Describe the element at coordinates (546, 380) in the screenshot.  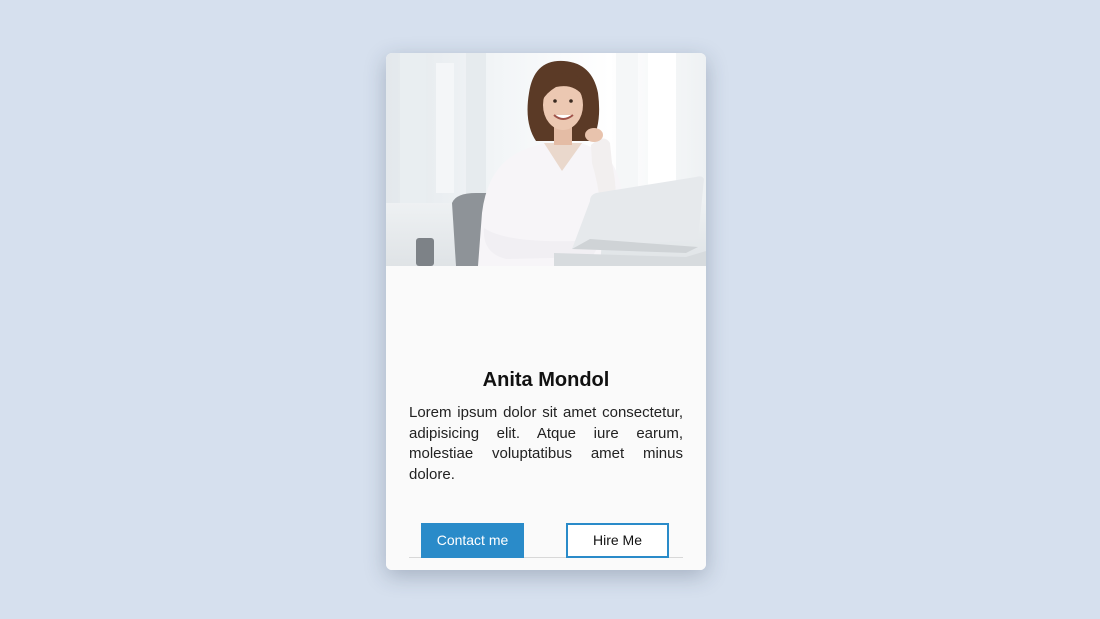
I see `profile-name: Anita Mondol` at that location.